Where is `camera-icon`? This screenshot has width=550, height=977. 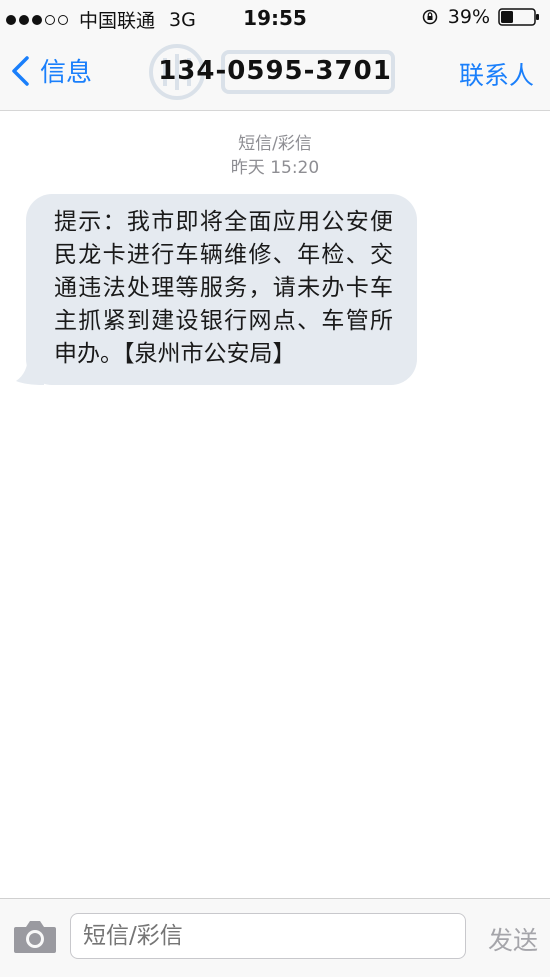 camera-icon is located at coordinates (35, 936).